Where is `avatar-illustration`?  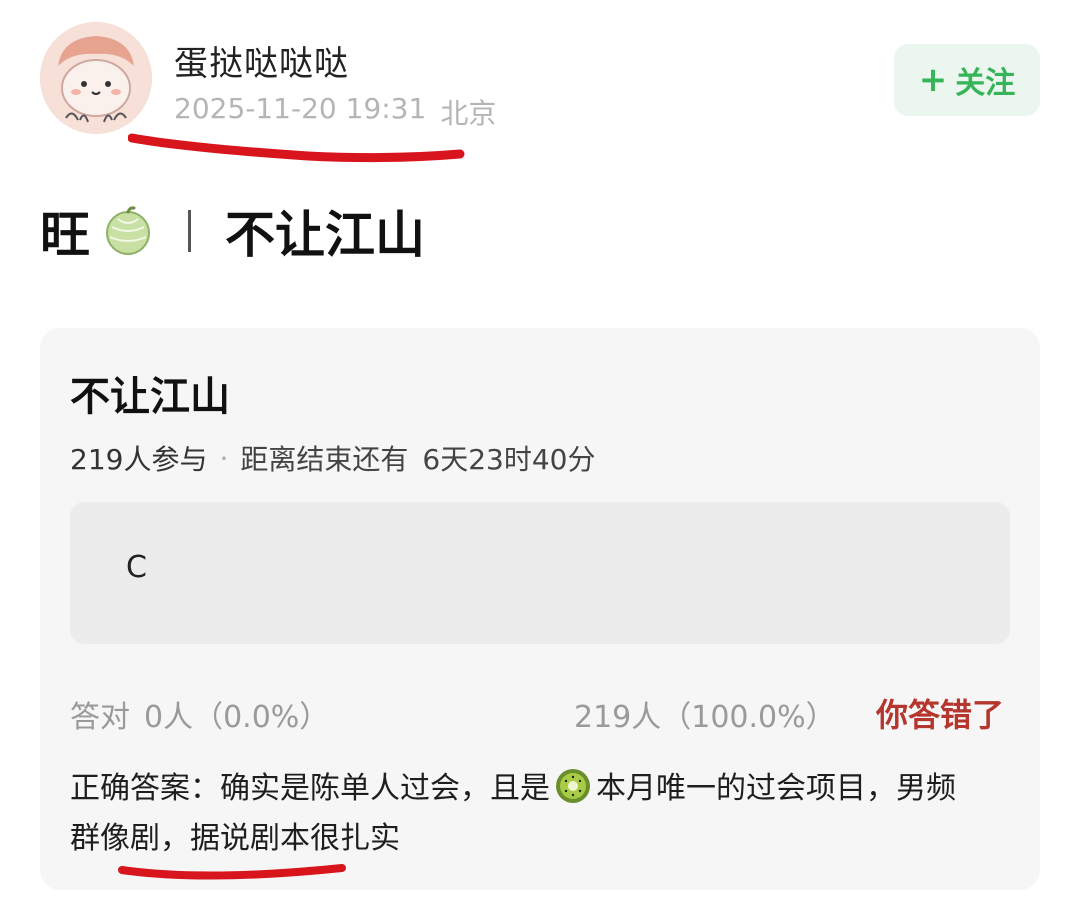 avatar-illustration is located at coordinates (96, 78).